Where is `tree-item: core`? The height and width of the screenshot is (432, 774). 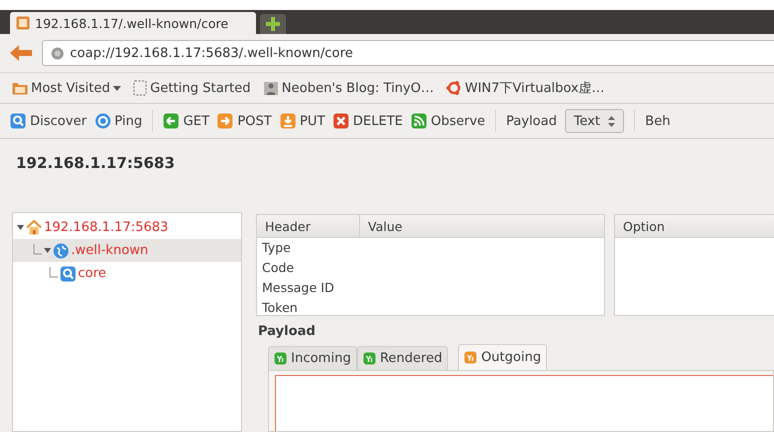 tree-item: core is located at coordinates (92, 273).